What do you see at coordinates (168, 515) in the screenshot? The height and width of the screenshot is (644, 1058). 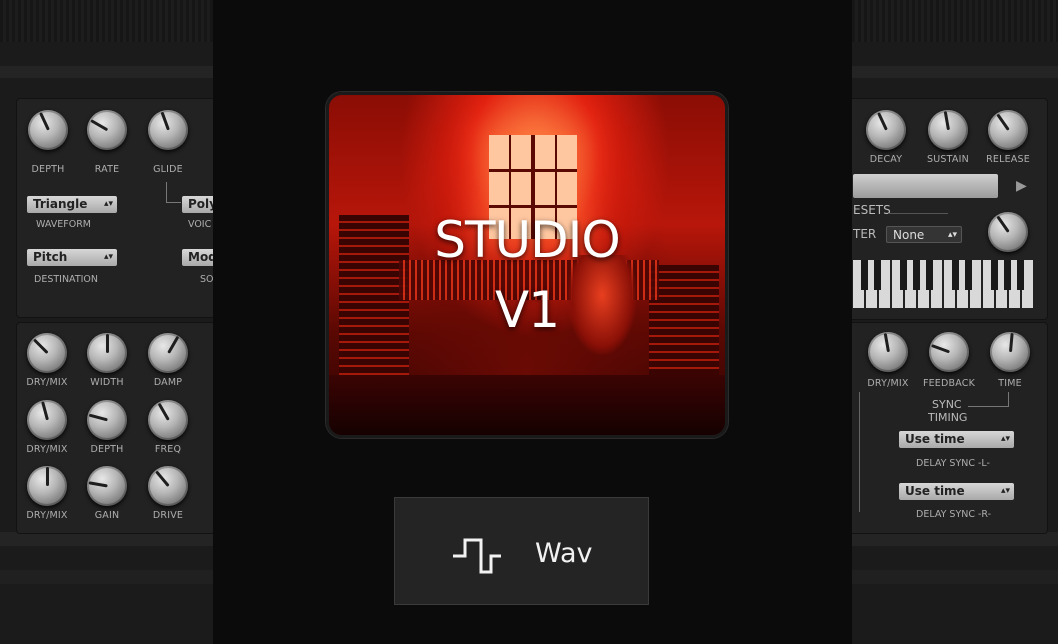 I see `knob-drive-label: DRIVE` at bounding box center [168, 515].